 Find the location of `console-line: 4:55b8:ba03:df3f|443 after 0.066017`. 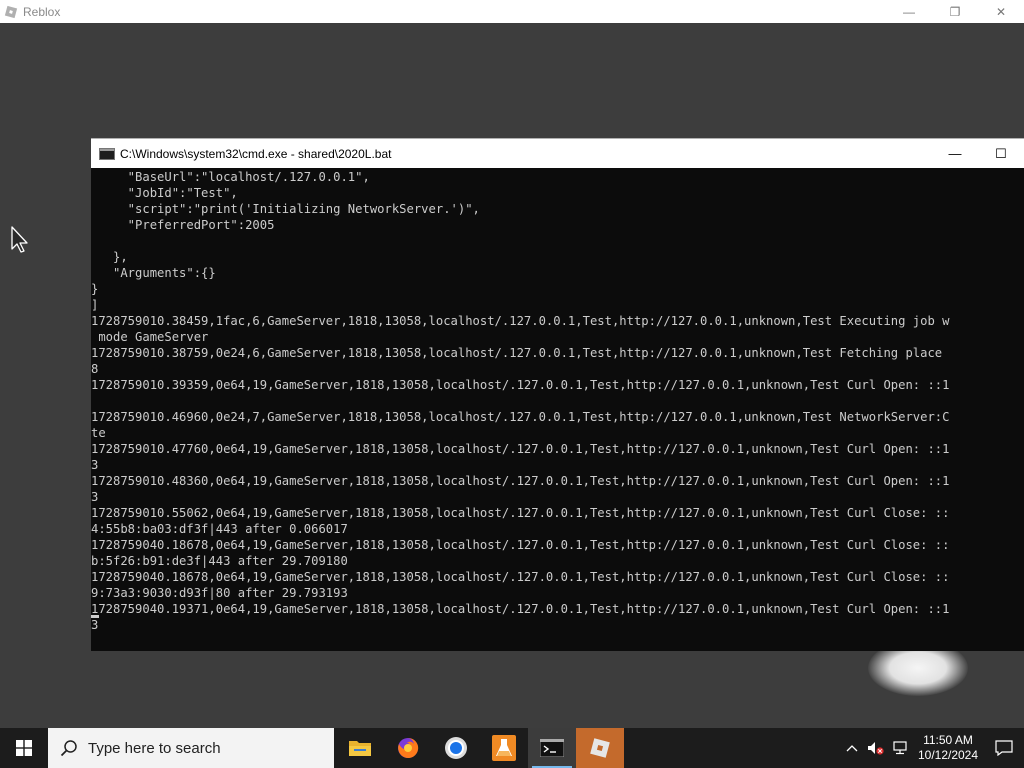

console-line: 4:55b8:ba03:df3f|443 after 0.066017 is located at coordinates (219, 529).